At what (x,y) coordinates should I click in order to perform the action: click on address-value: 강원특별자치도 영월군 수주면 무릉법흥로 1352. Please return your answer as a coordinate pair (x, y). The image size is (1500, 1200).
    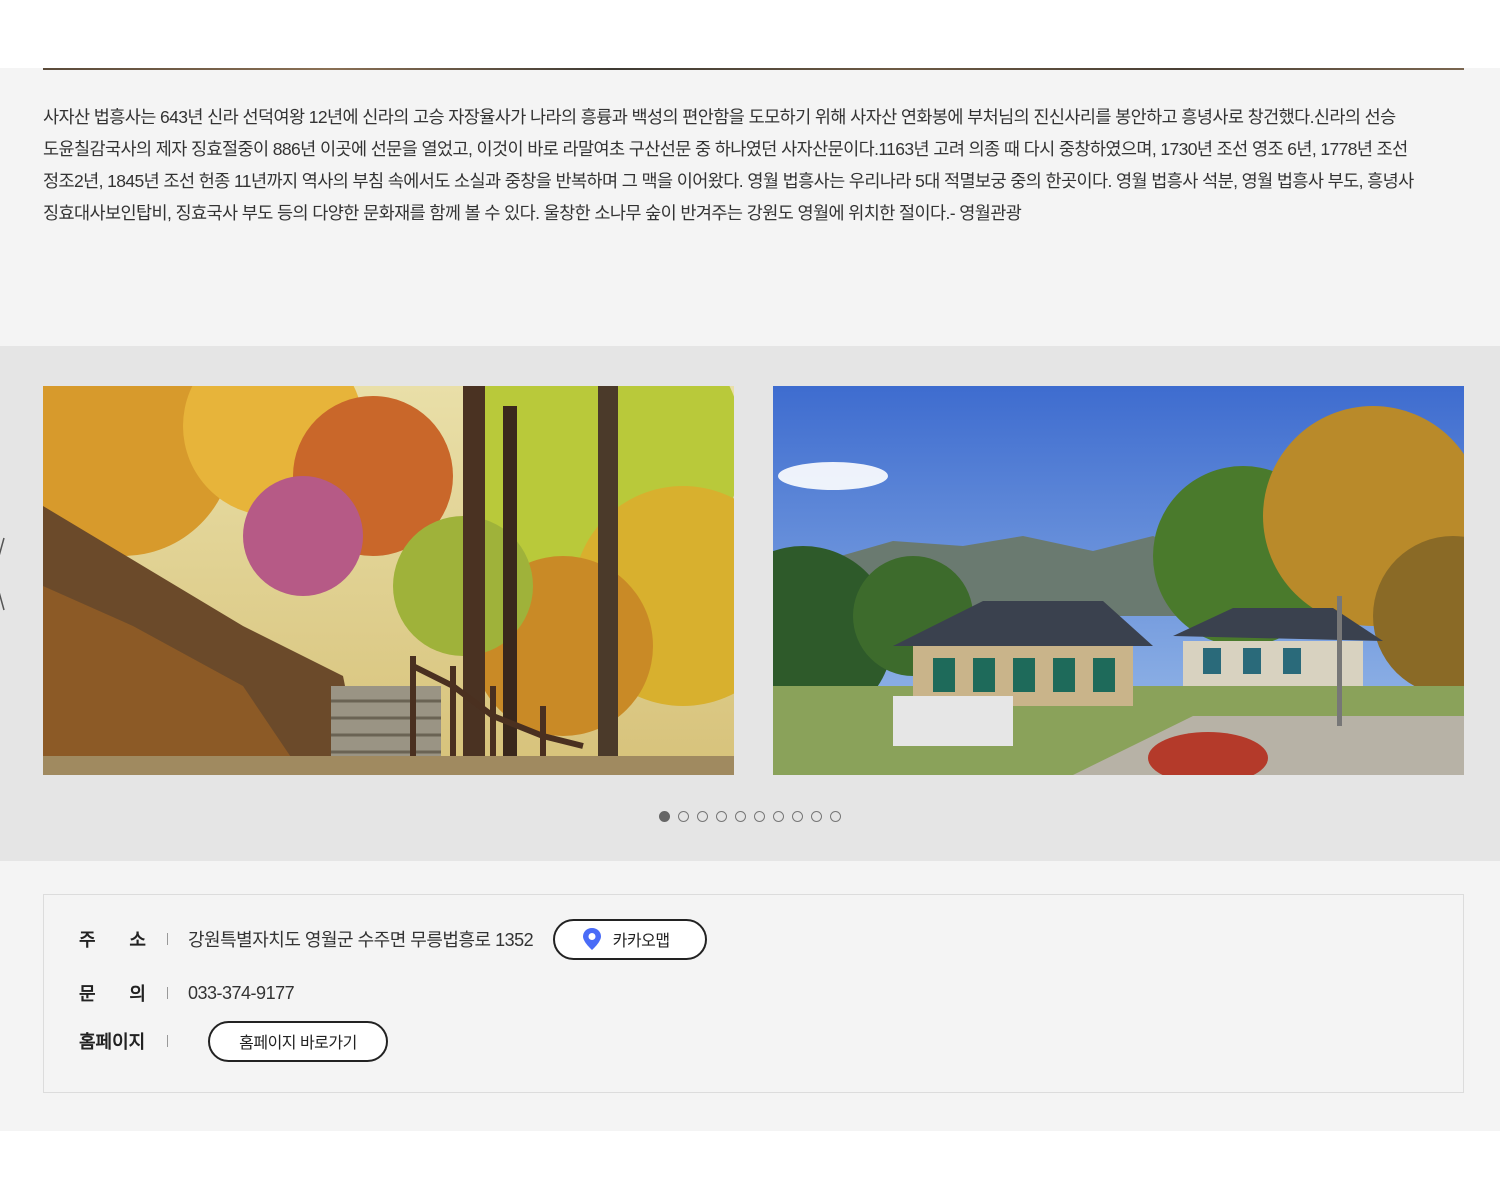
    Looking at the image, I should click on (361, 940).